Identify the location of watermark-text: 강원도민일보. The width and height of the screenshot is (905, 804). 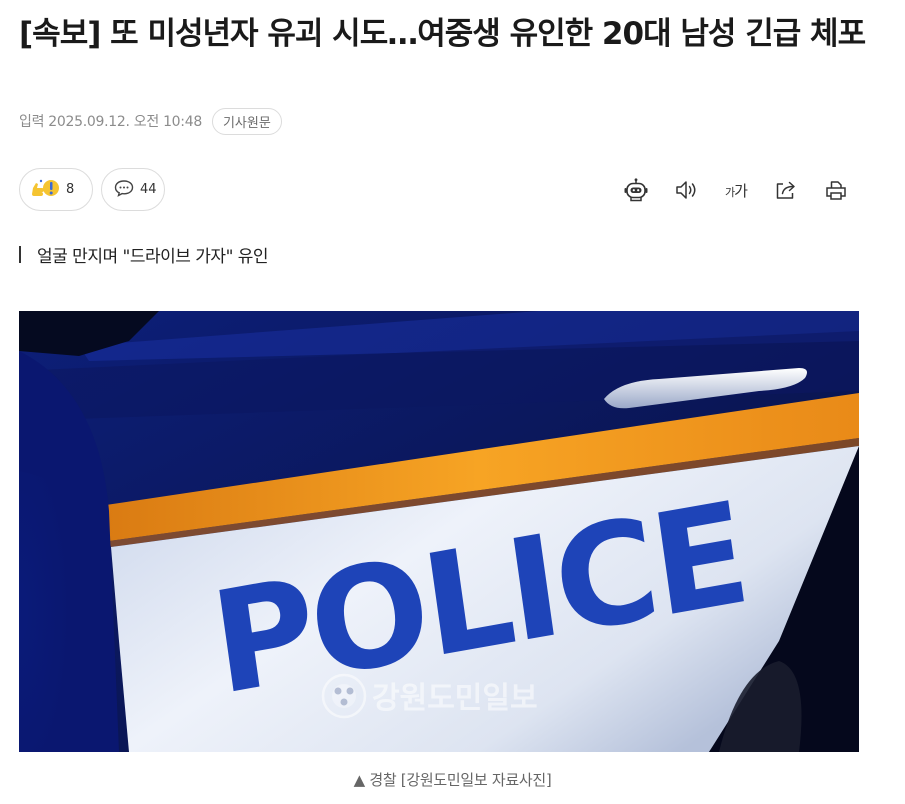
(455, 698).